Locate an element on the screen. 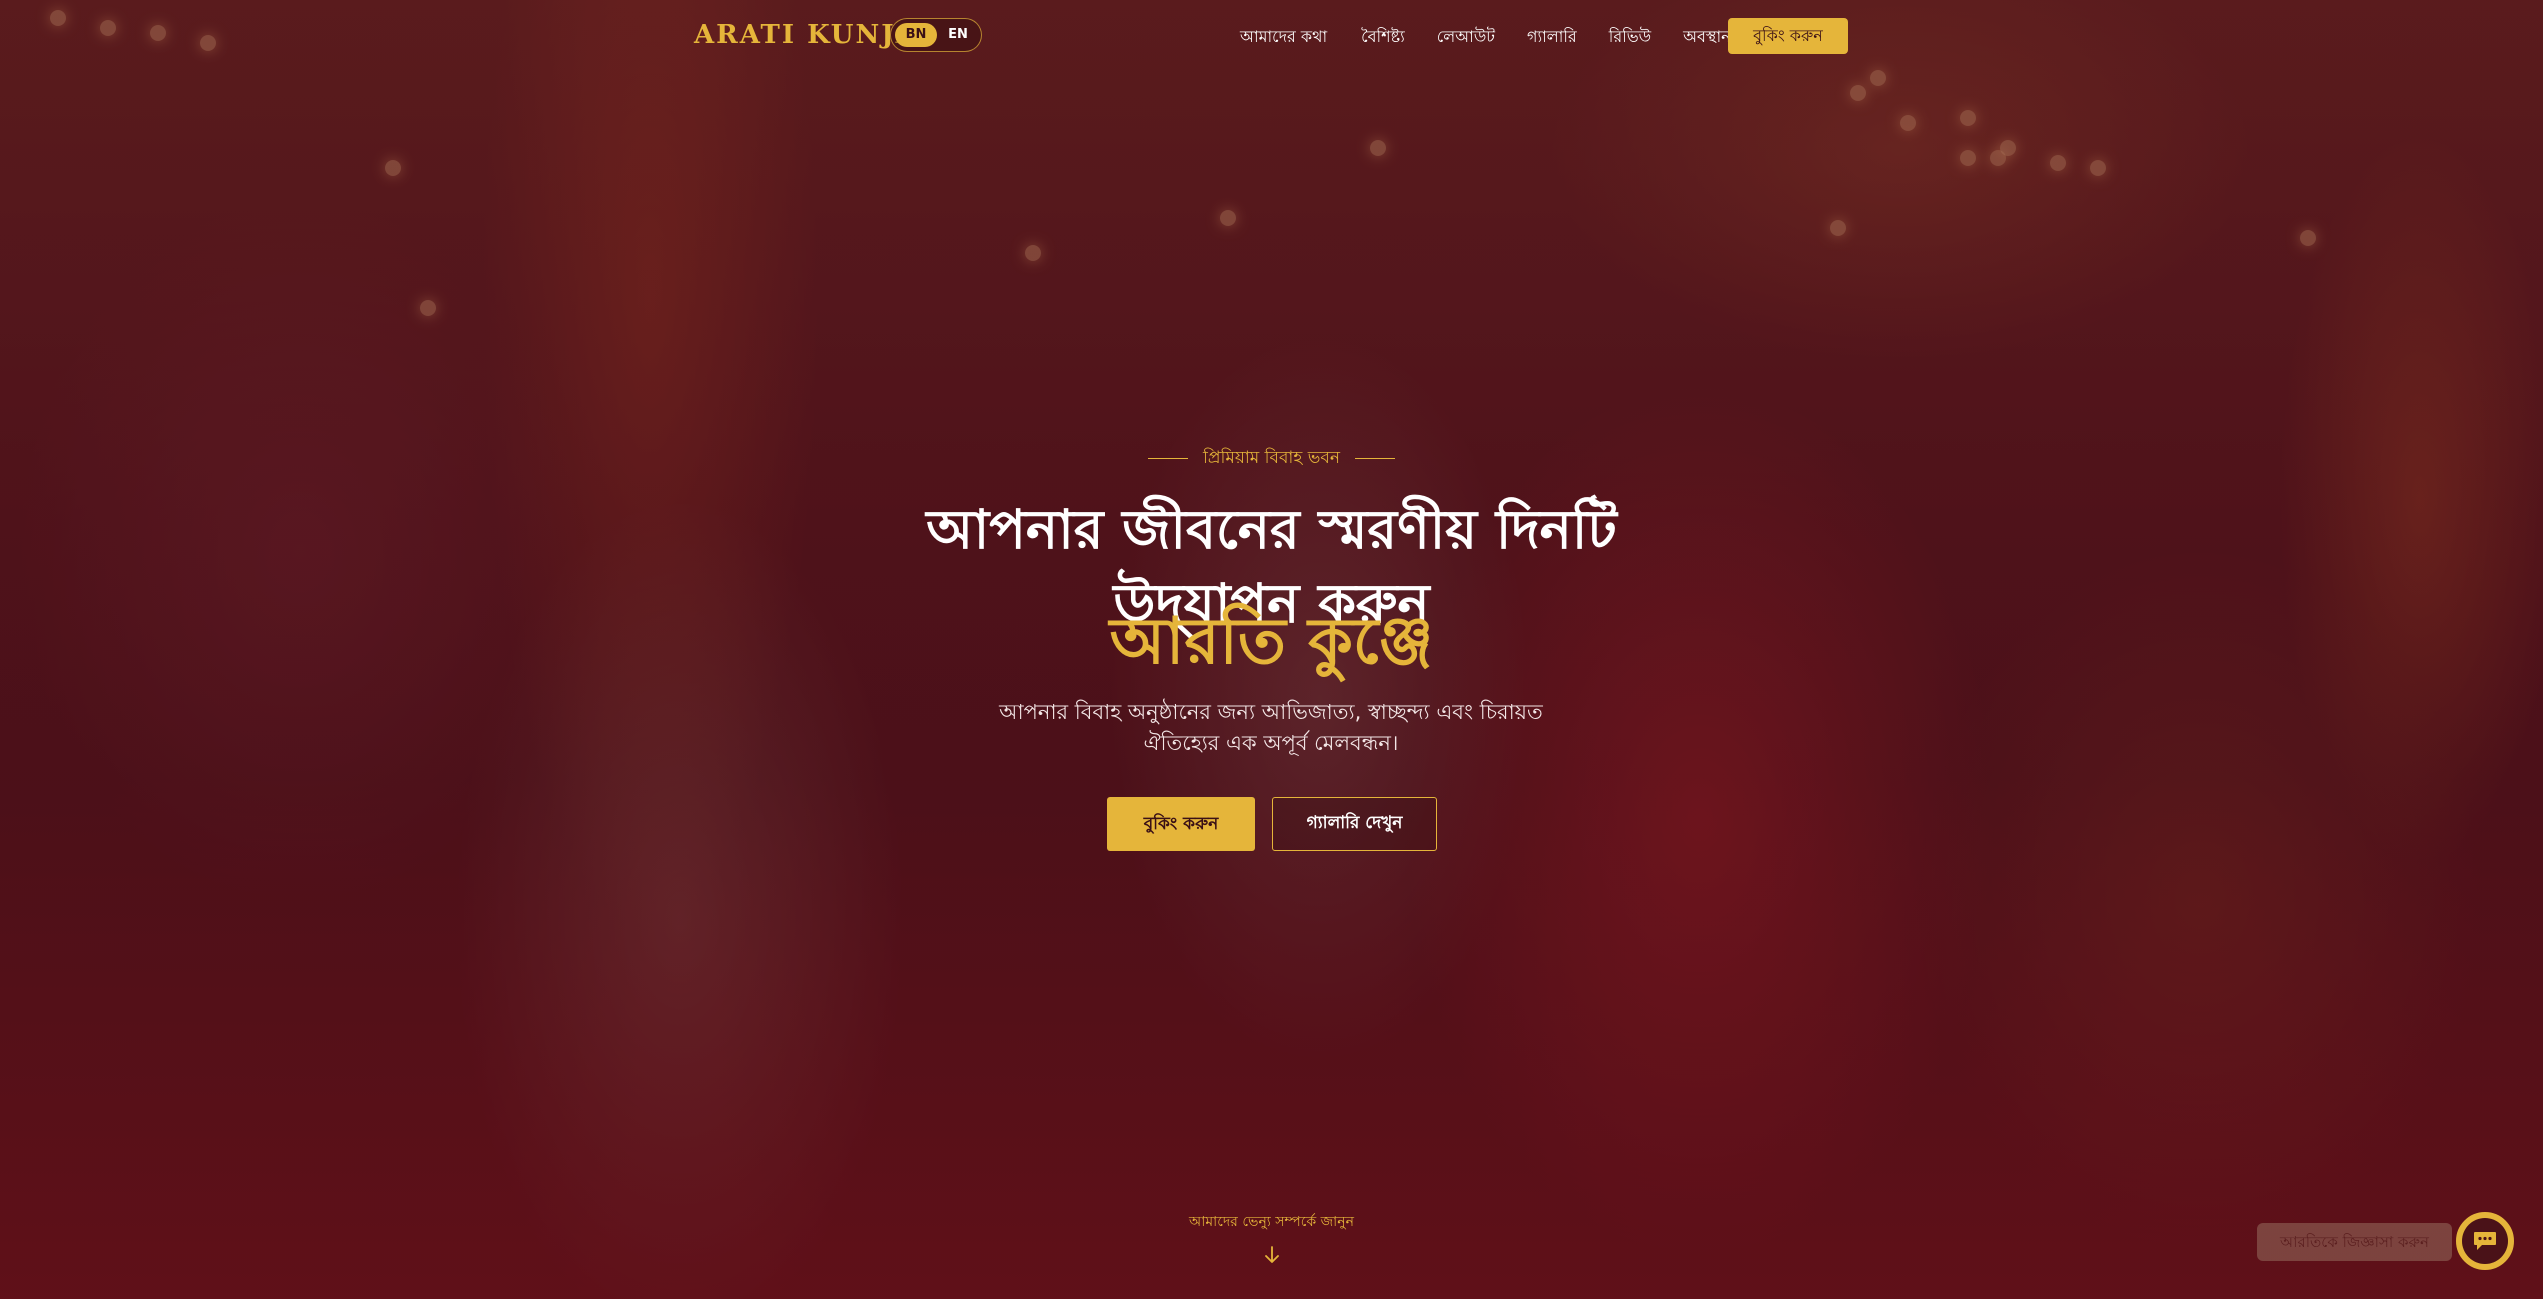 The image size is (2543, 1299). chat-button is located at coordinates (2485, 1241).